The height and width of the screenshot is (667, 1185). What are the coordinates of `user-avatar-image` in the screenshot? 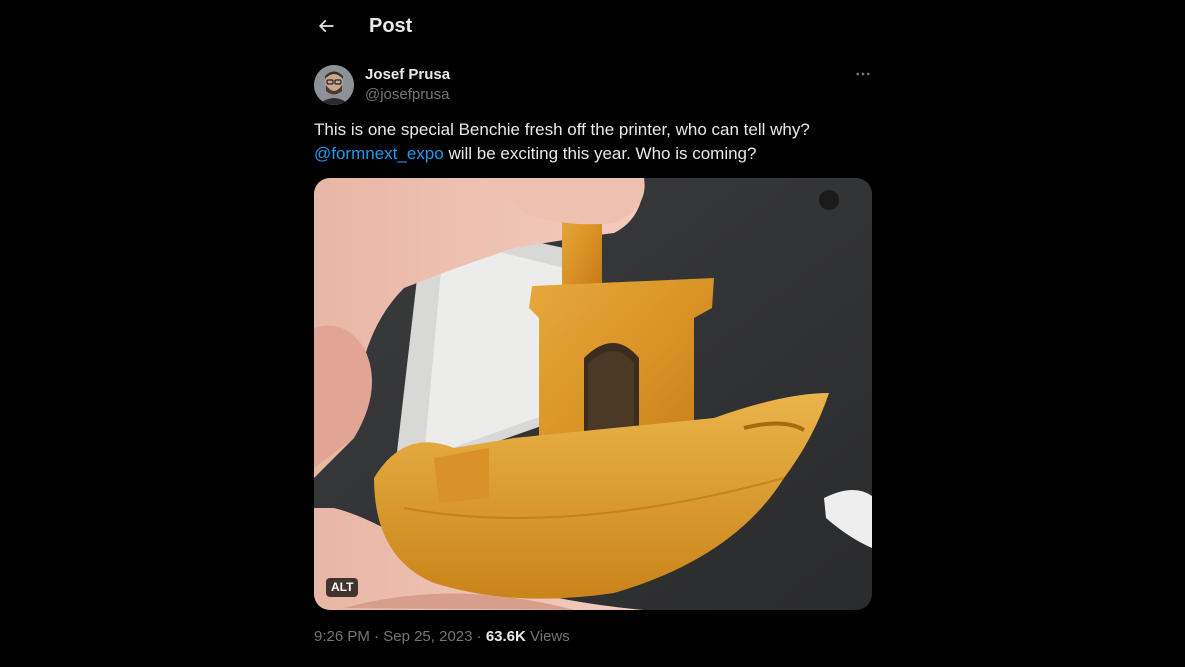 It's located at (334, 85).